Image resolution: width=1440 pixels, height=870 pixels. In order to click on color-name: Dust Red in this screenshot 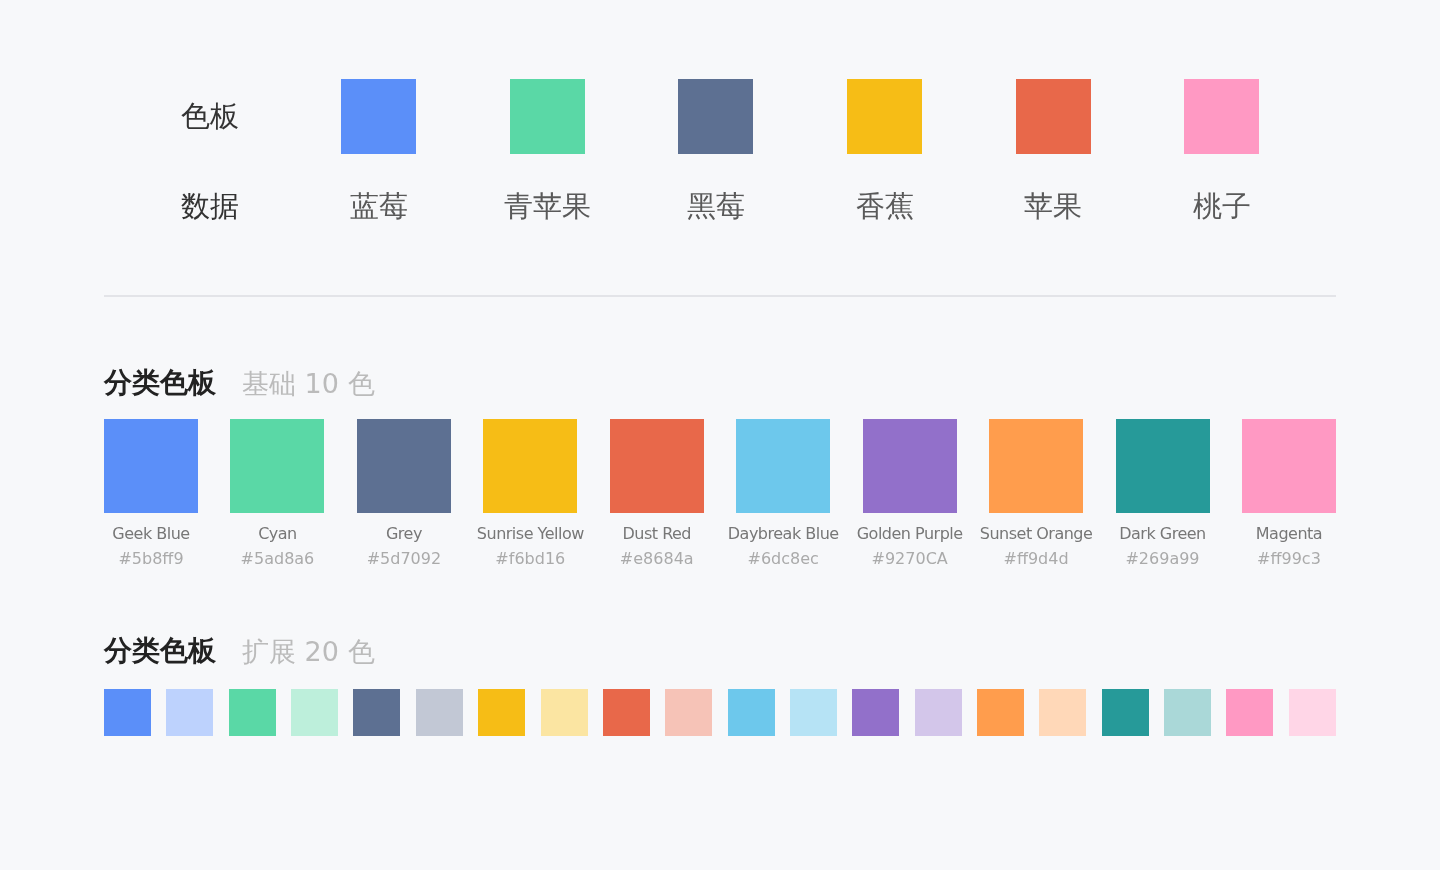, I will do `click(657, 534)`.